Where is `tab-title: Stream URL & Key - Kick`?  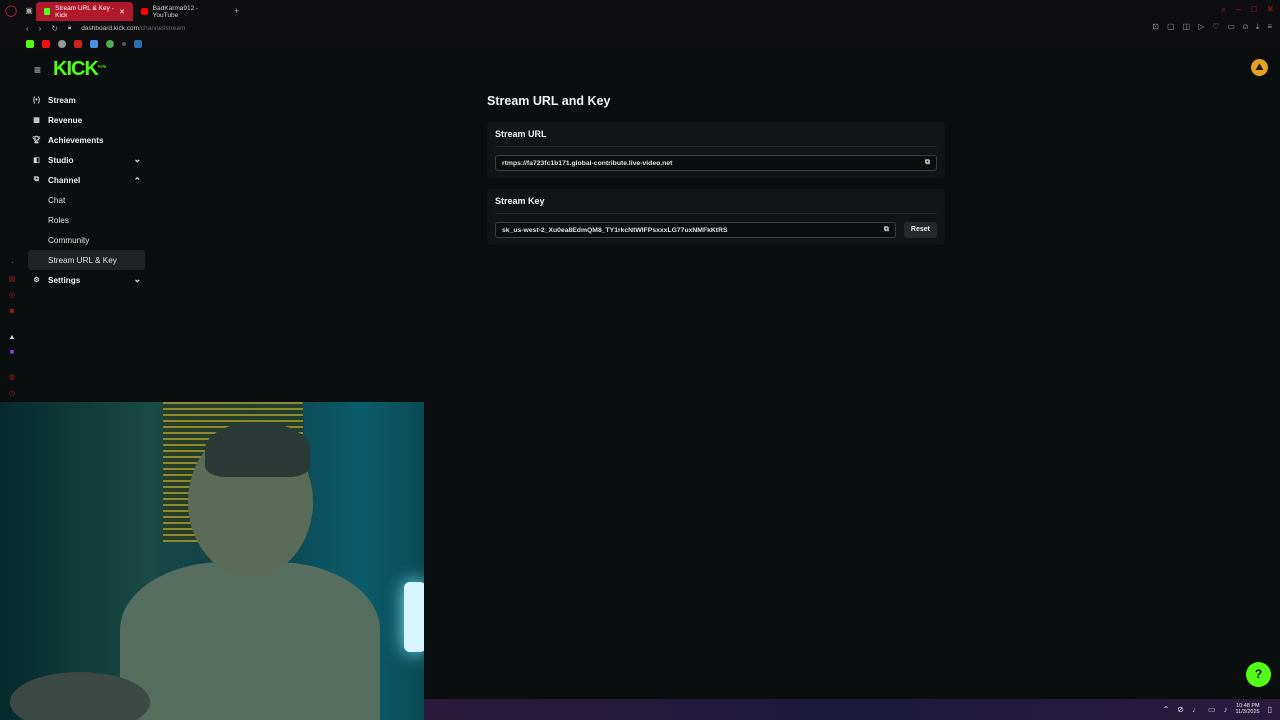 tab-title: Stream URL & Key - Kick is located at coordinates (84, 11).